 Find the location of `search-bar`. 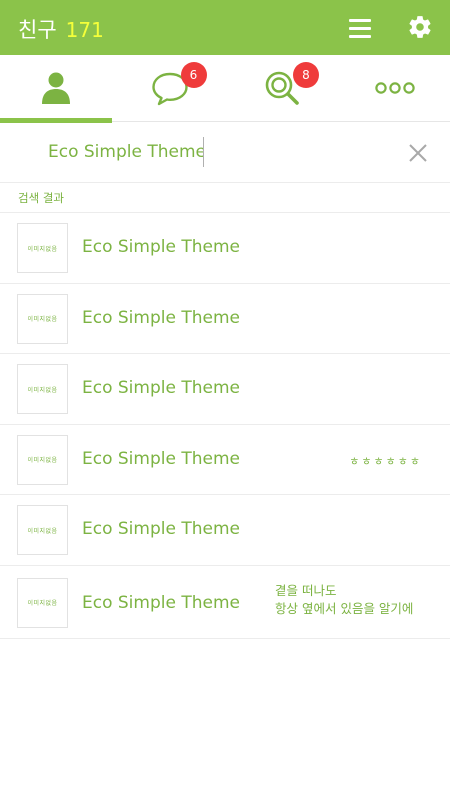

search-bar is located at coordinates (225, 153).